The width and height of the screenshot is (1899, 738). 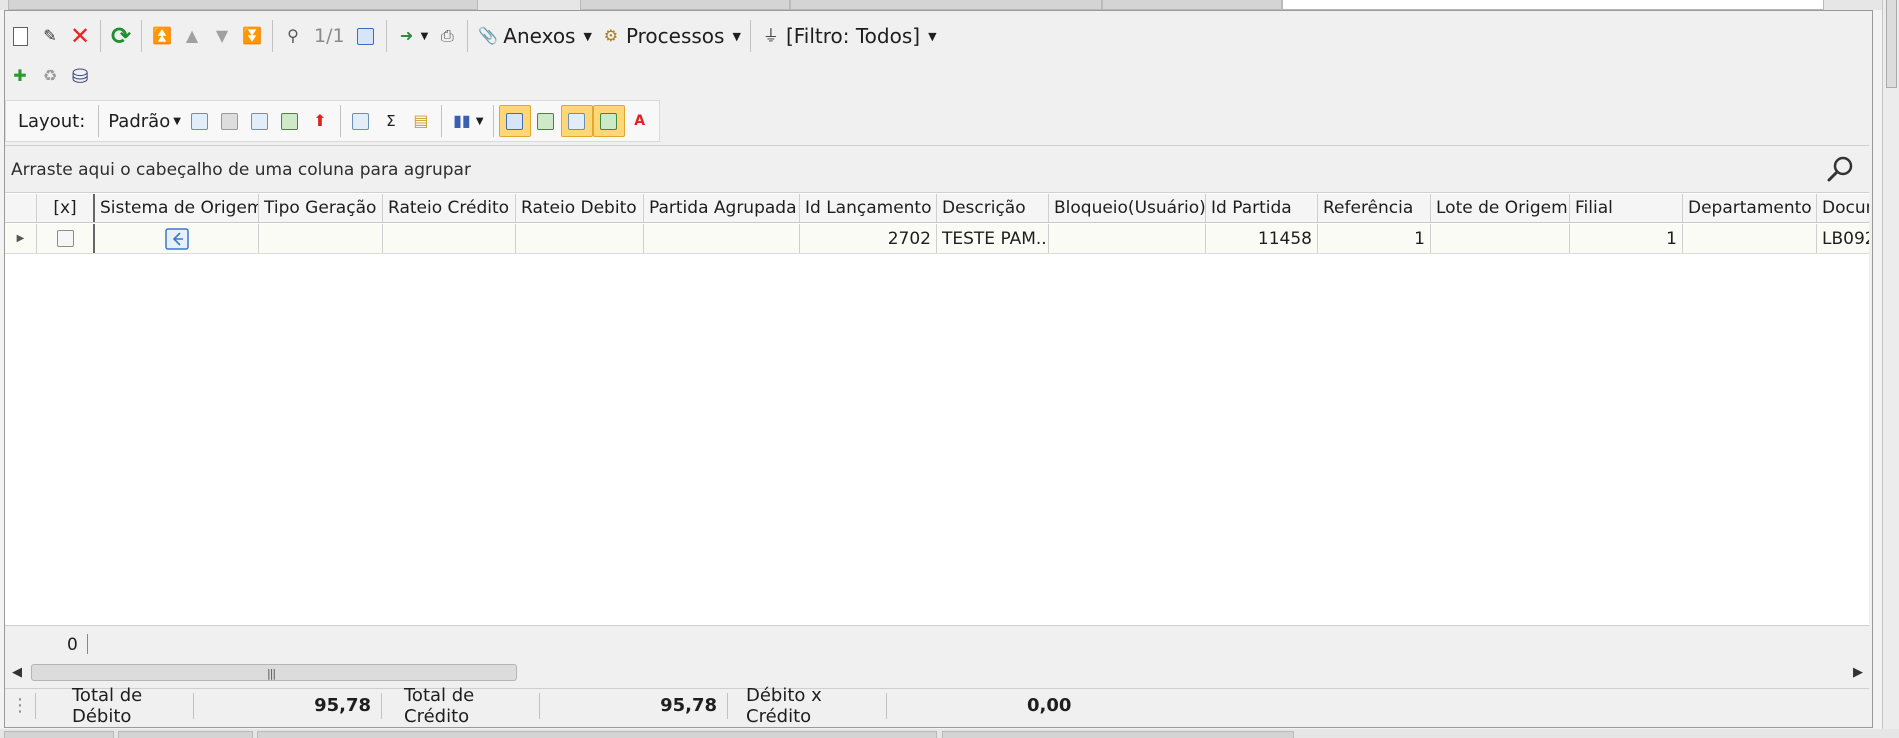 What do you see at coordinates (17, 672) in the screenshot?
I see `scroll-left-icon: ◀` at bounding box center [17, 672].